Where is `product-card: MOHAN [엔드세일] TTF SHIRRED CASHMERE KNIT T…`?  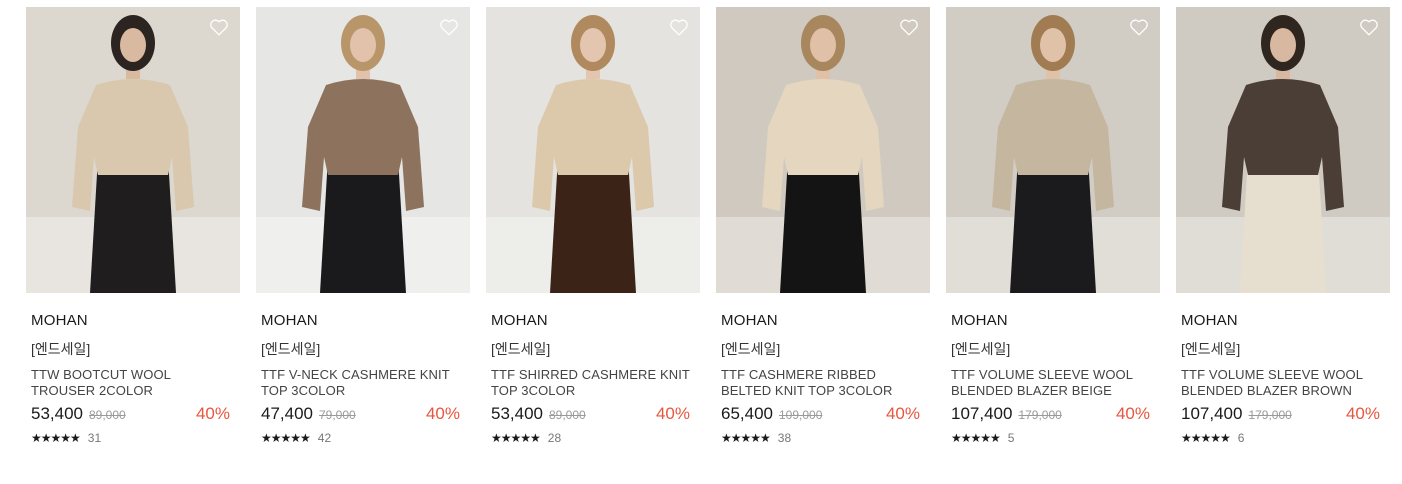 product-card: MOHAN [엔드세일] TTF SHIRRED CASHMERE KNIT T… is located at coordinates (593, 226).